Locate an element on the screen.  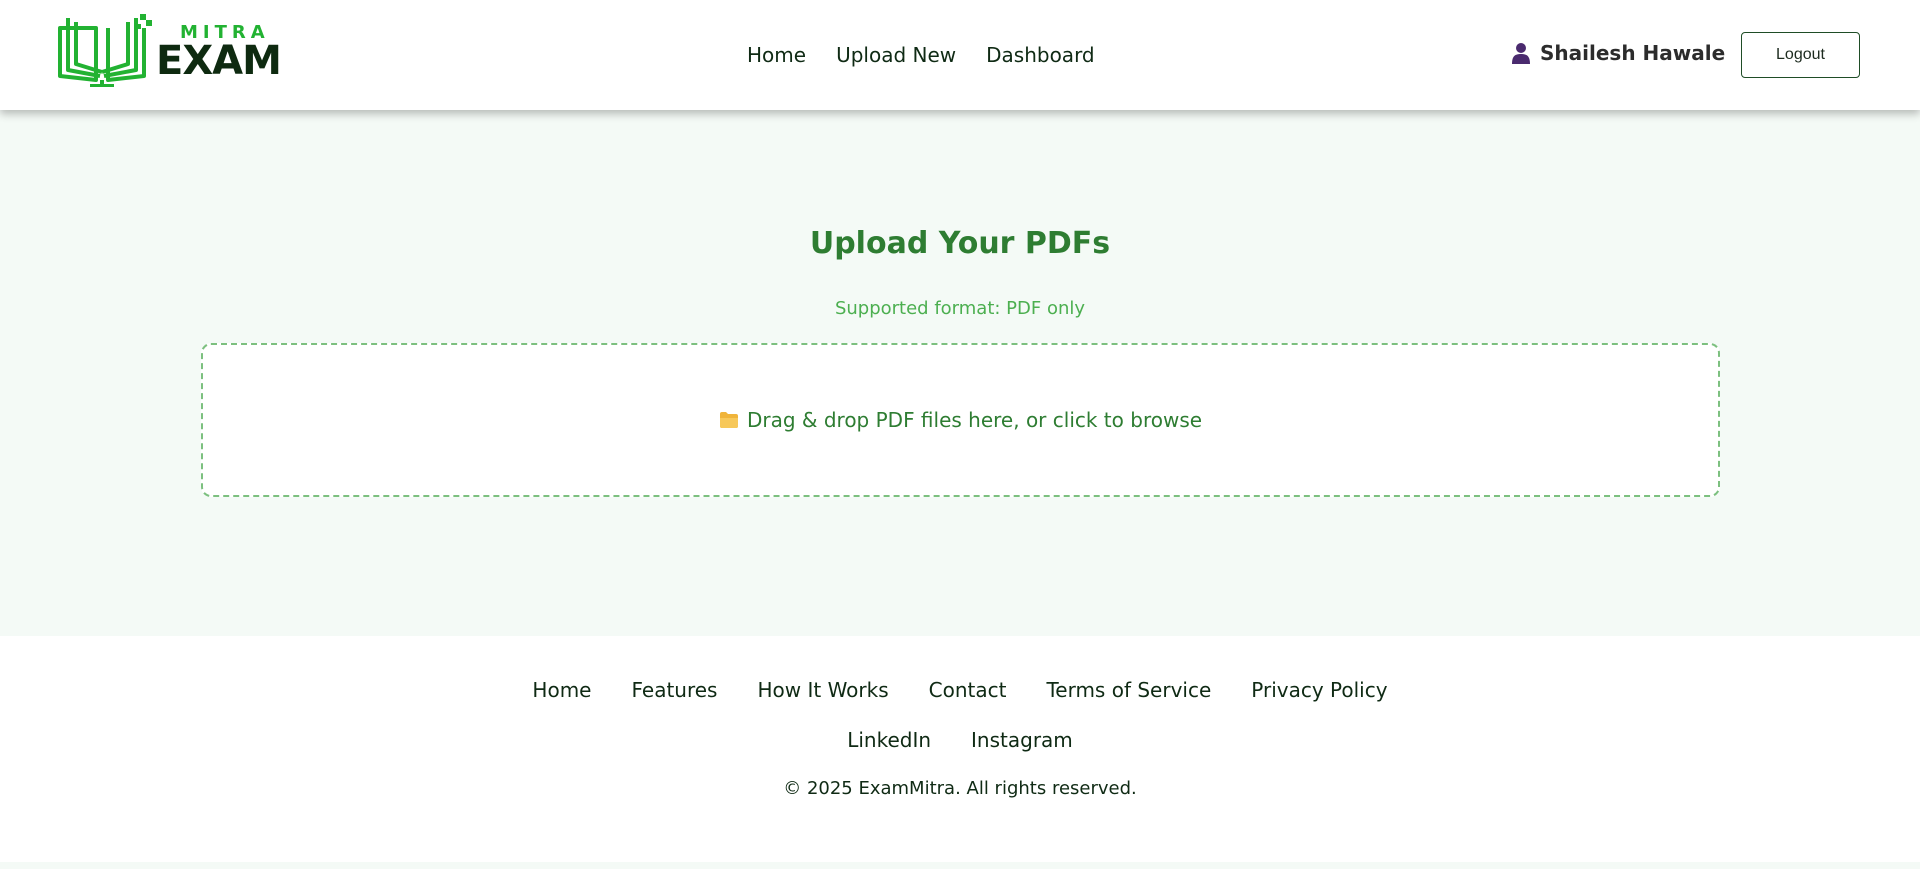
main-nav: Home Upload New Dashboard is located at coordinates (921, 55).